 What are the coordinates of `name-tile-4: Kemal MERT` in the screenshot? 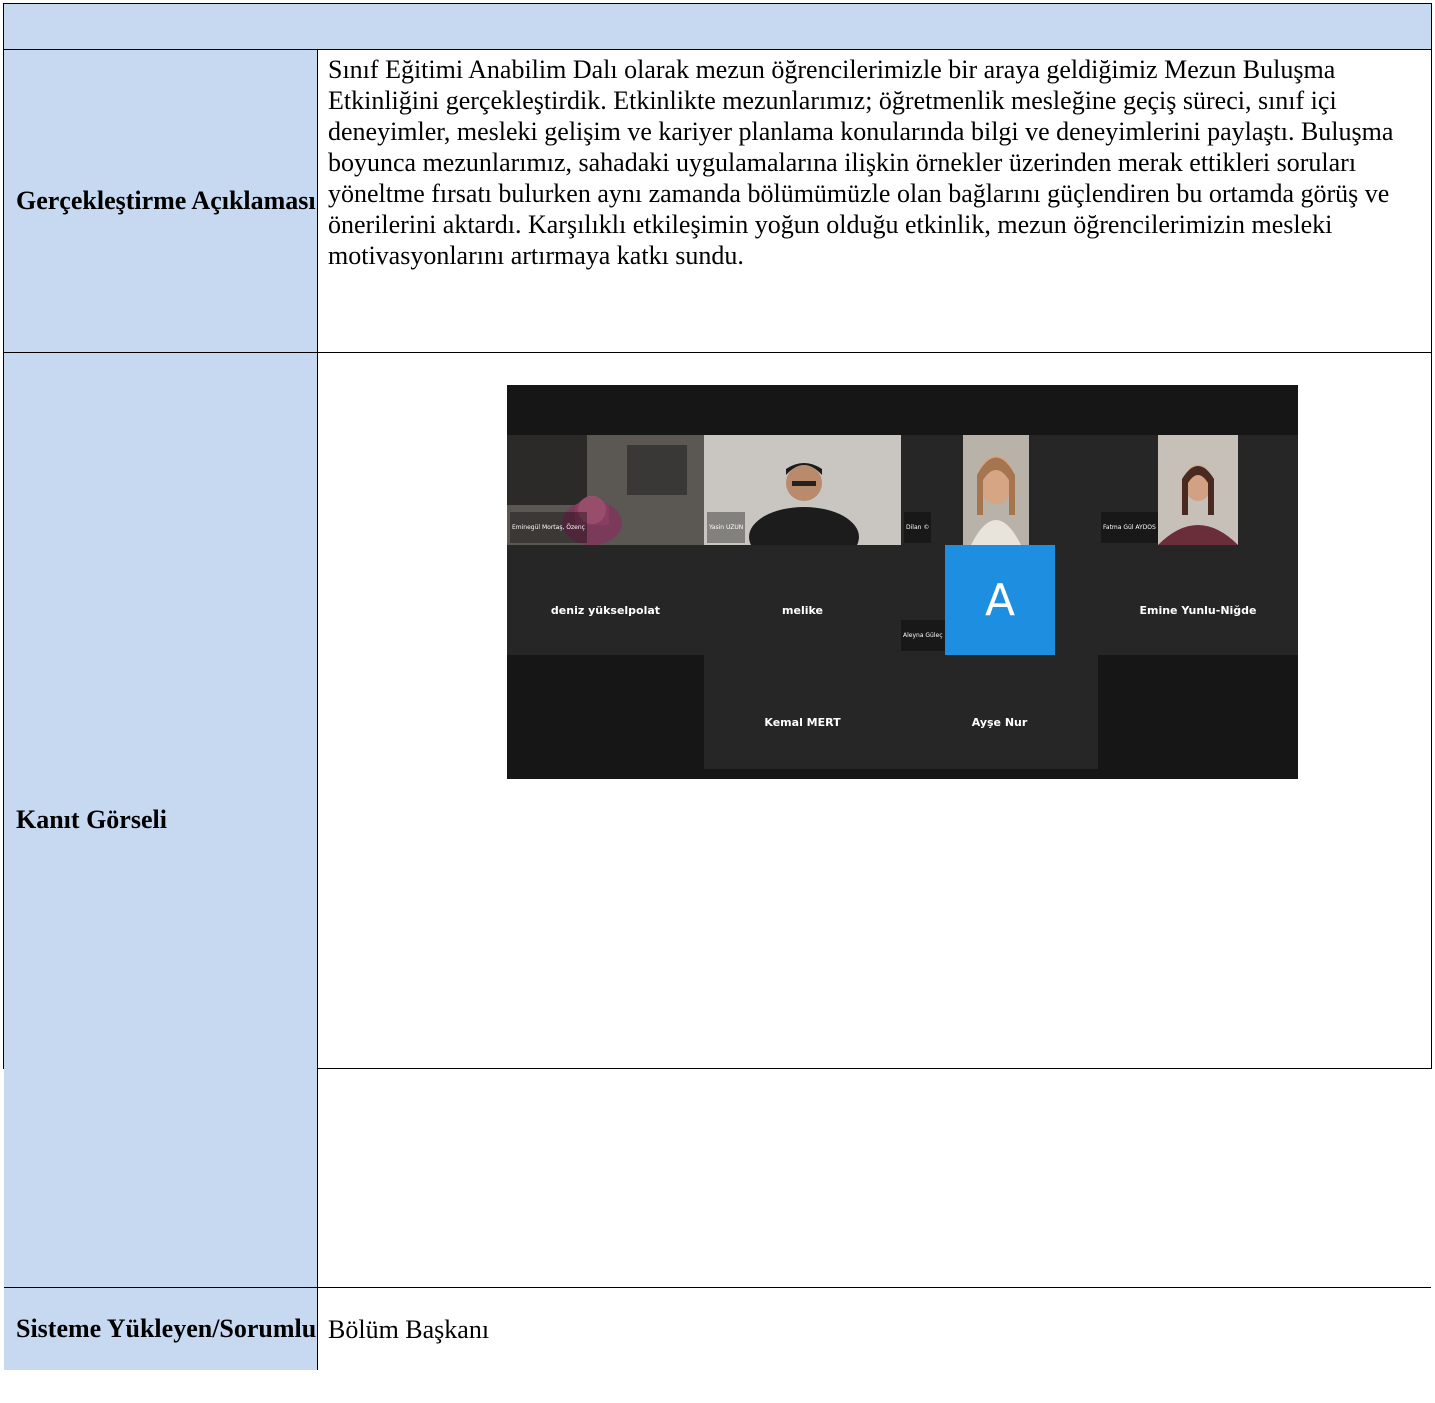 It's located at (802, 712).